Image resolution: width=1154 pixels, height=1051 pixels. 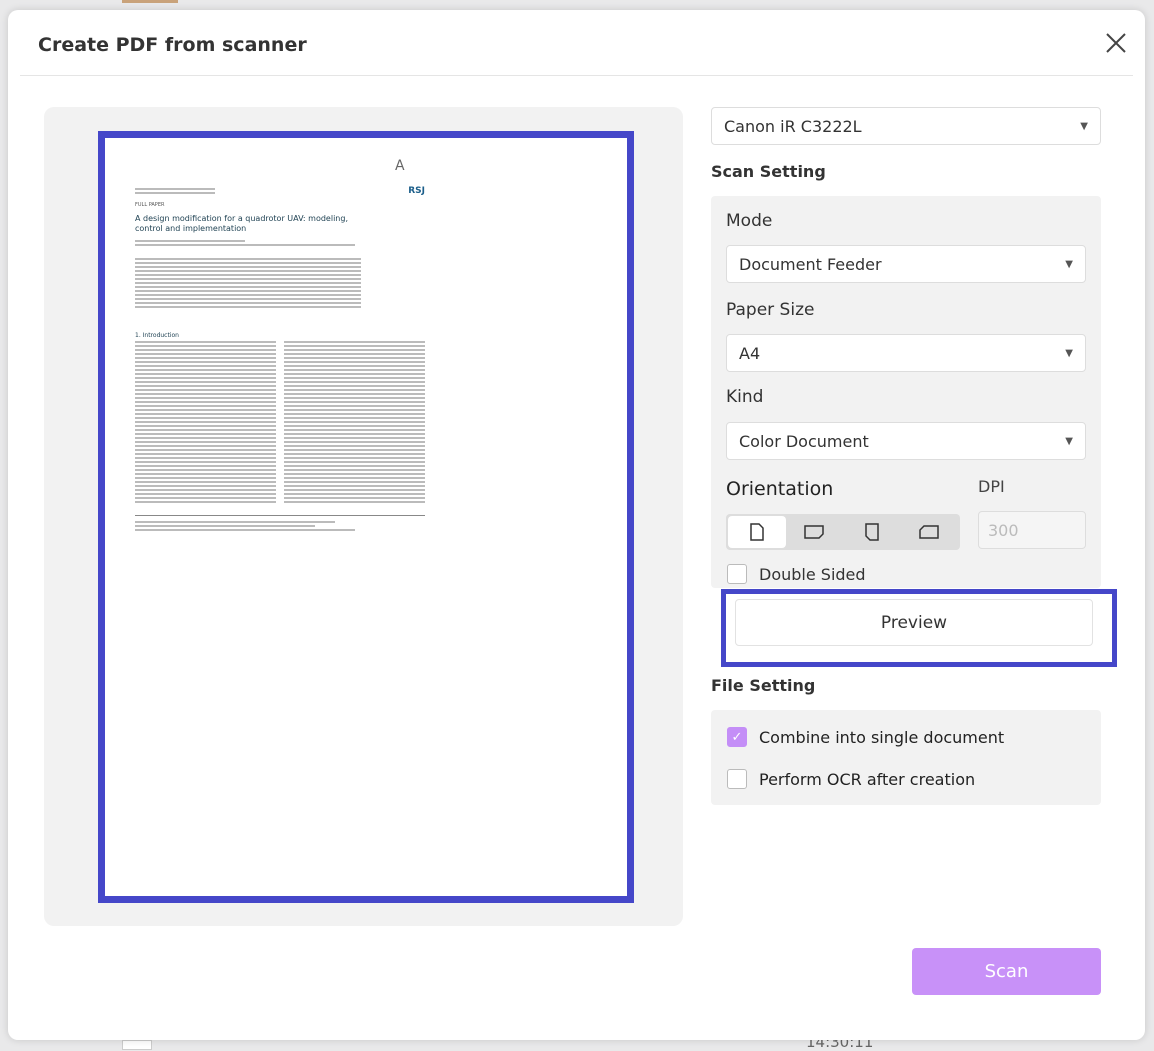 I want to click on dpi-input: 300, so click(x=1032, y=530).